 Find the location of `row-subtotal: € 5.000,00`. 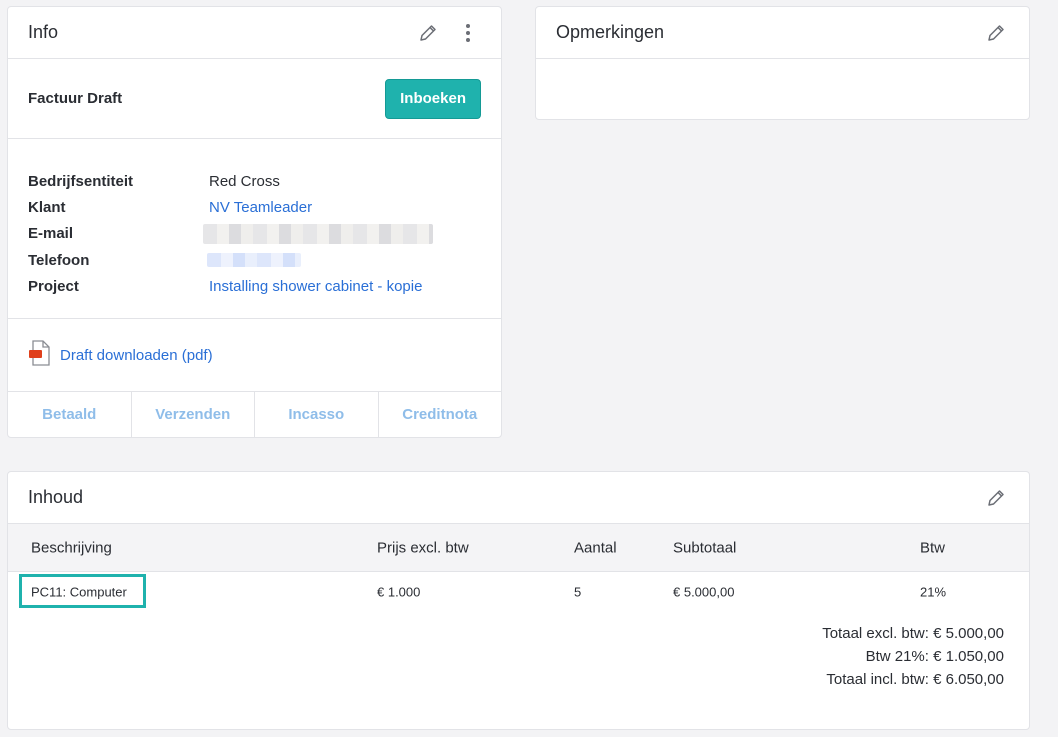

row-subtotal: € 5.000,00 is located at coordinates (704, 592).